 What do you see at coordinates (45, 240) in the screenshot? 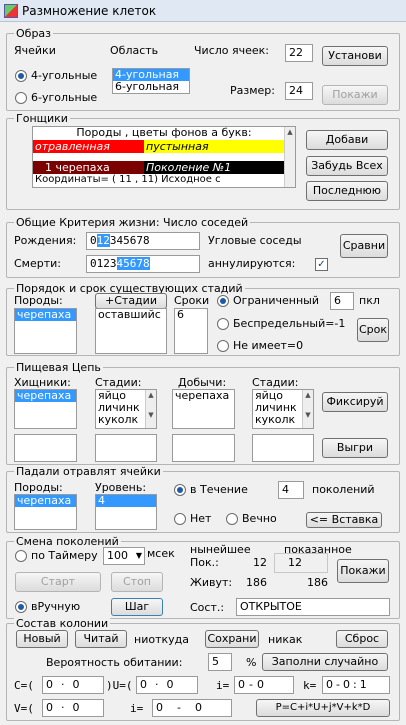
I see `birth-label: Рождения:` at bounding box center [45, 240].